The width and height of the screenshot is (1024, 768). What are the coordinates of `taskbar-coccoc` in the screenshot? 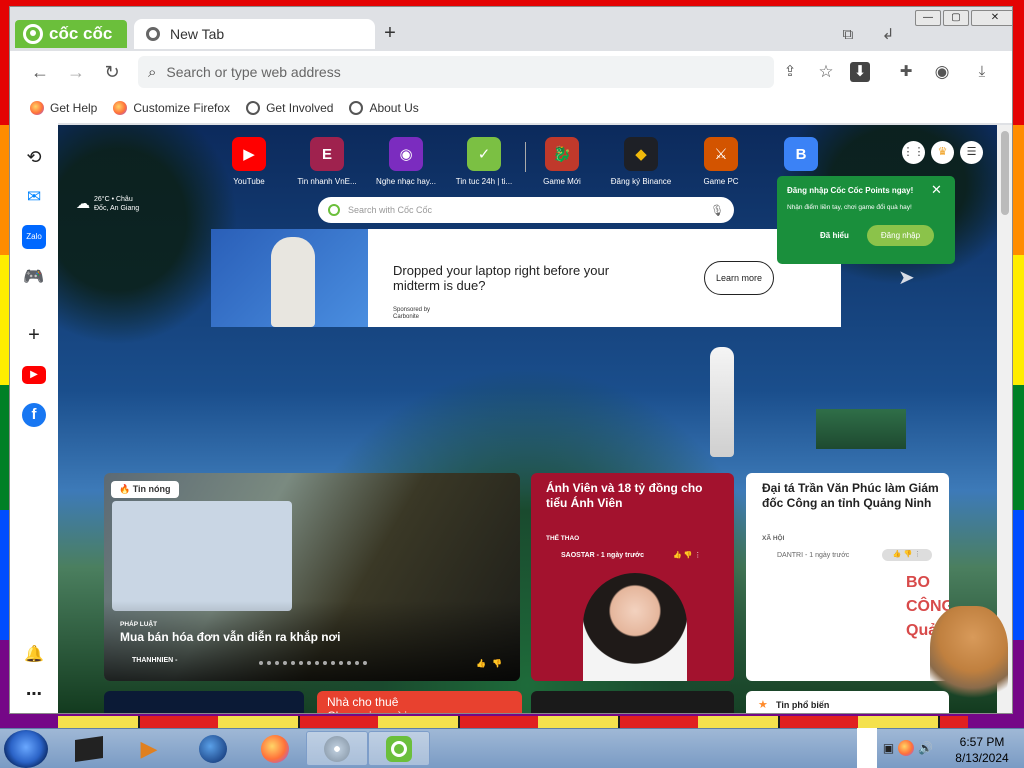 It's located at (399, 748).